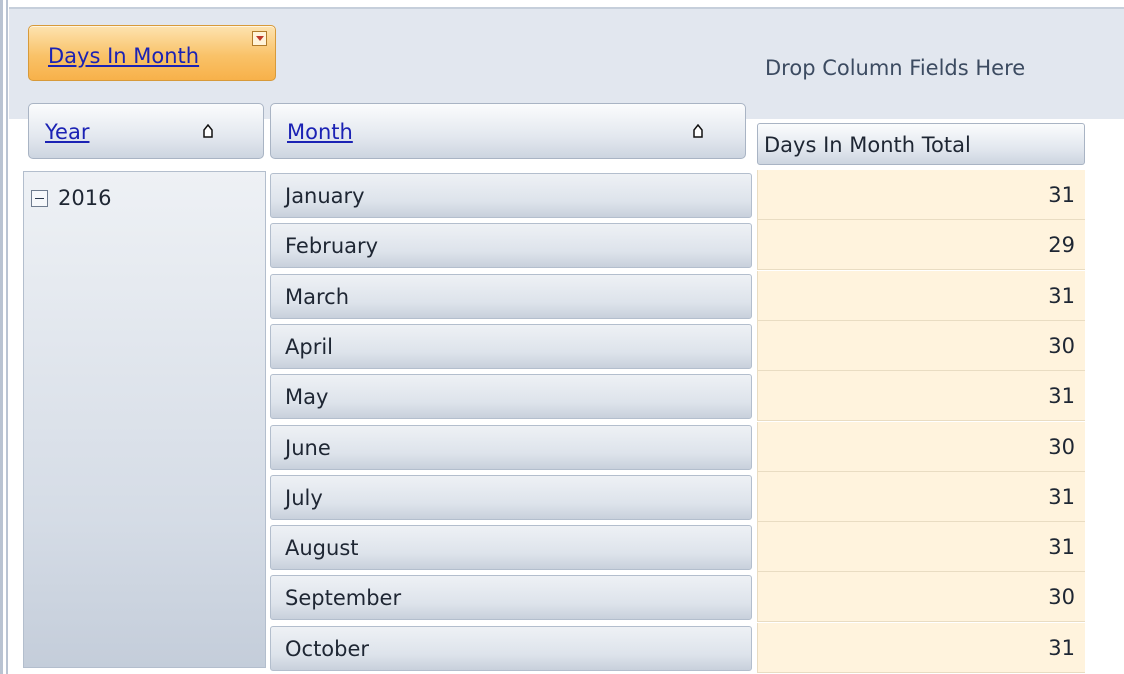  Describe the element at coordinates (146, 131) in the screenshot. I see `row-field-year: Year` at that location.